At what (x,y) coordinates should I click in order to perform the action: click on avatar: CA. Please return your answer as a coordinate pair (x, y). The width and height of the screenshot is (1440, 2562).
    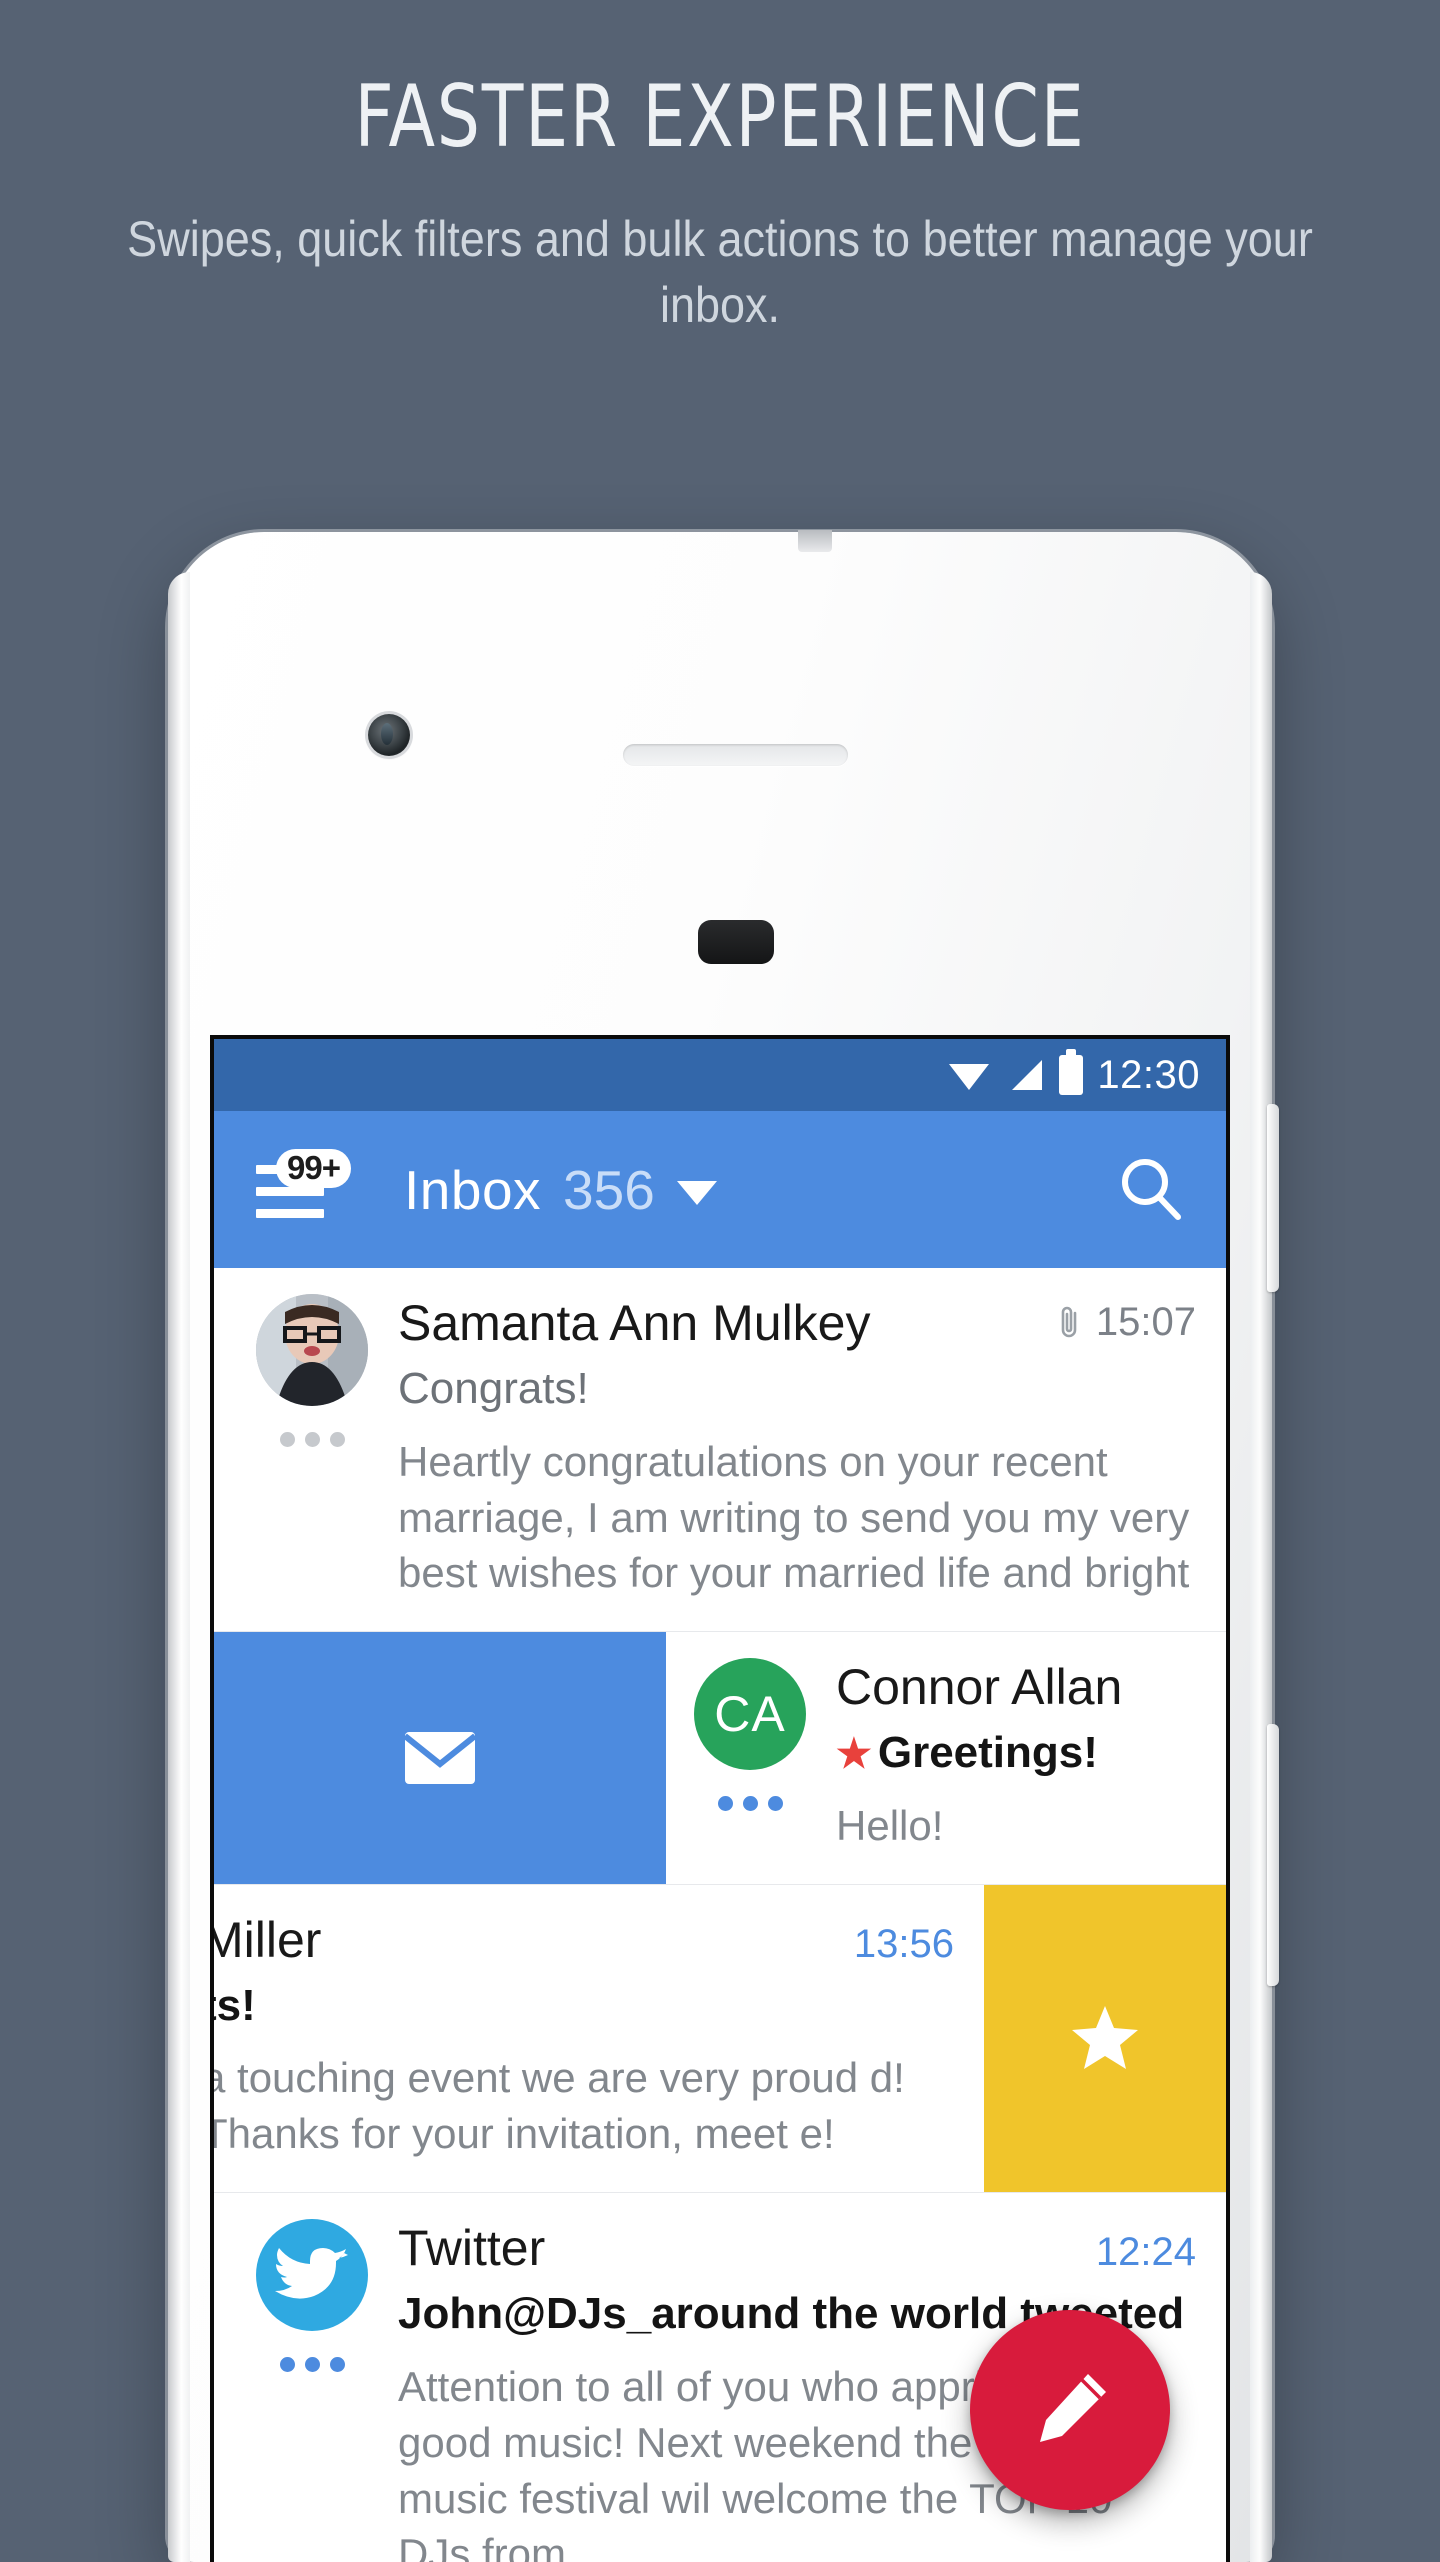
    Looking at the image, I should click on (750, 1714).